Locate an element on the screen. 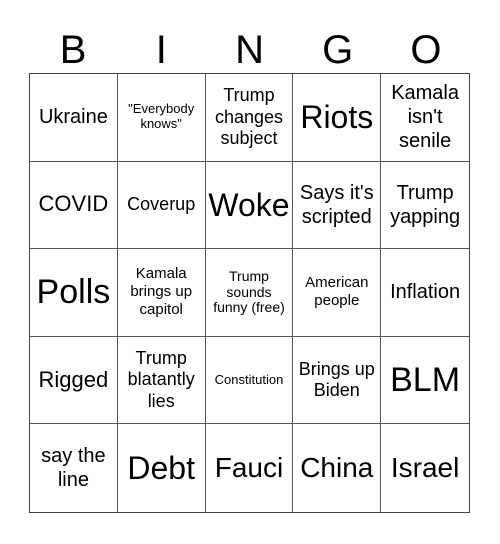  bingo-cell: Rigged is located at coordinates (74, 380).